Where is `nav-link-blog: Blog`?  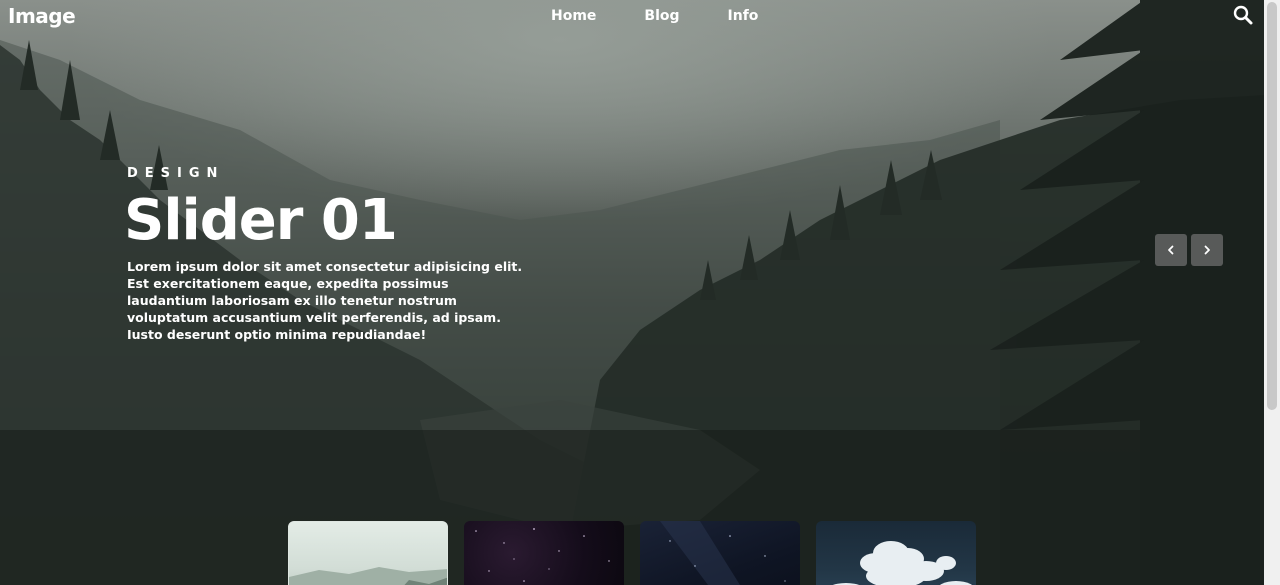
nav-link-blog: Blog is located at coordinates (661, 16).